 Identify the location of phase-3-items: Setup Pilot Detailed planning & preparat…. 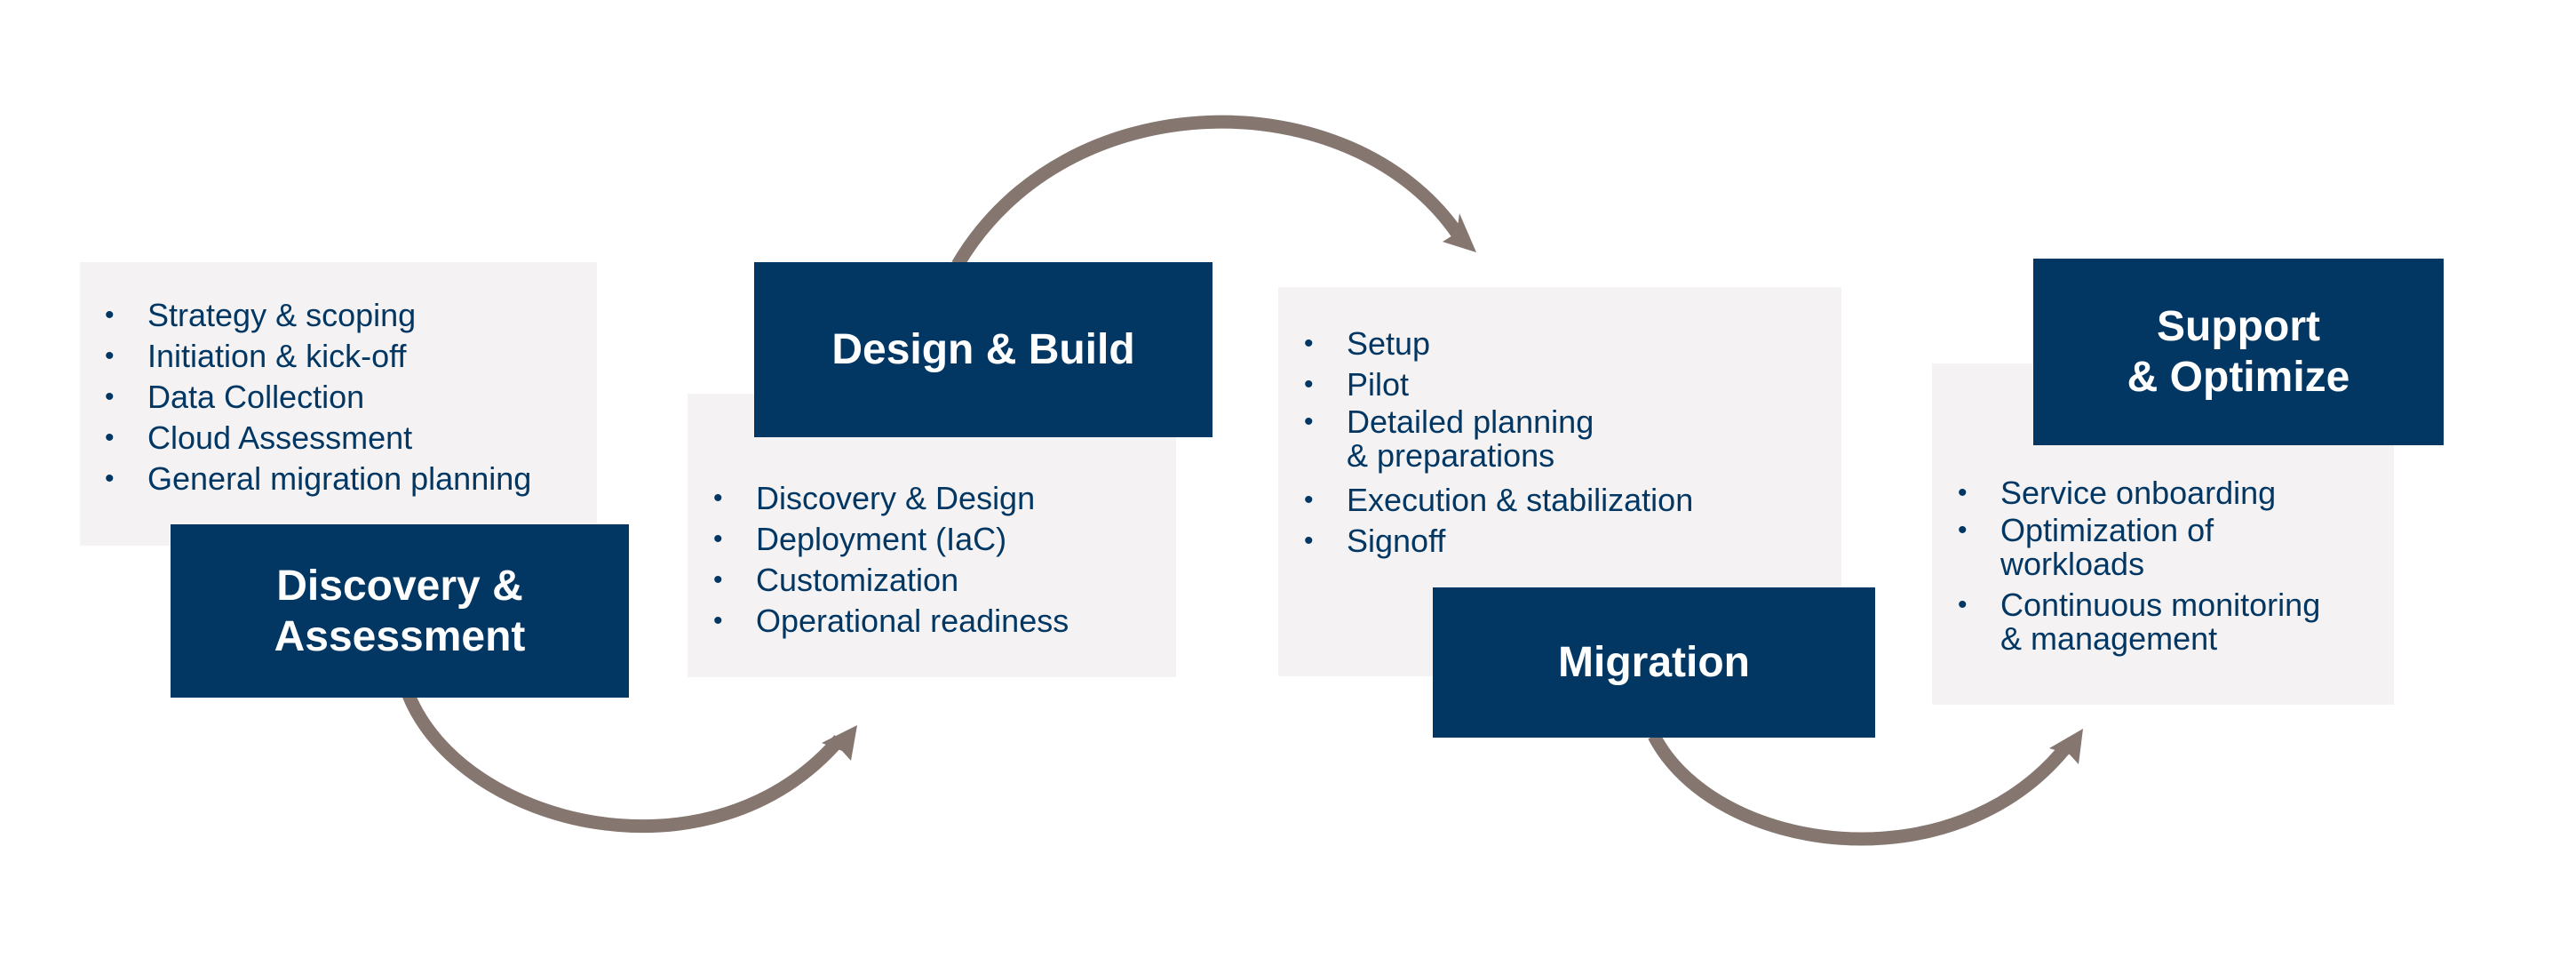
(1498, 443).